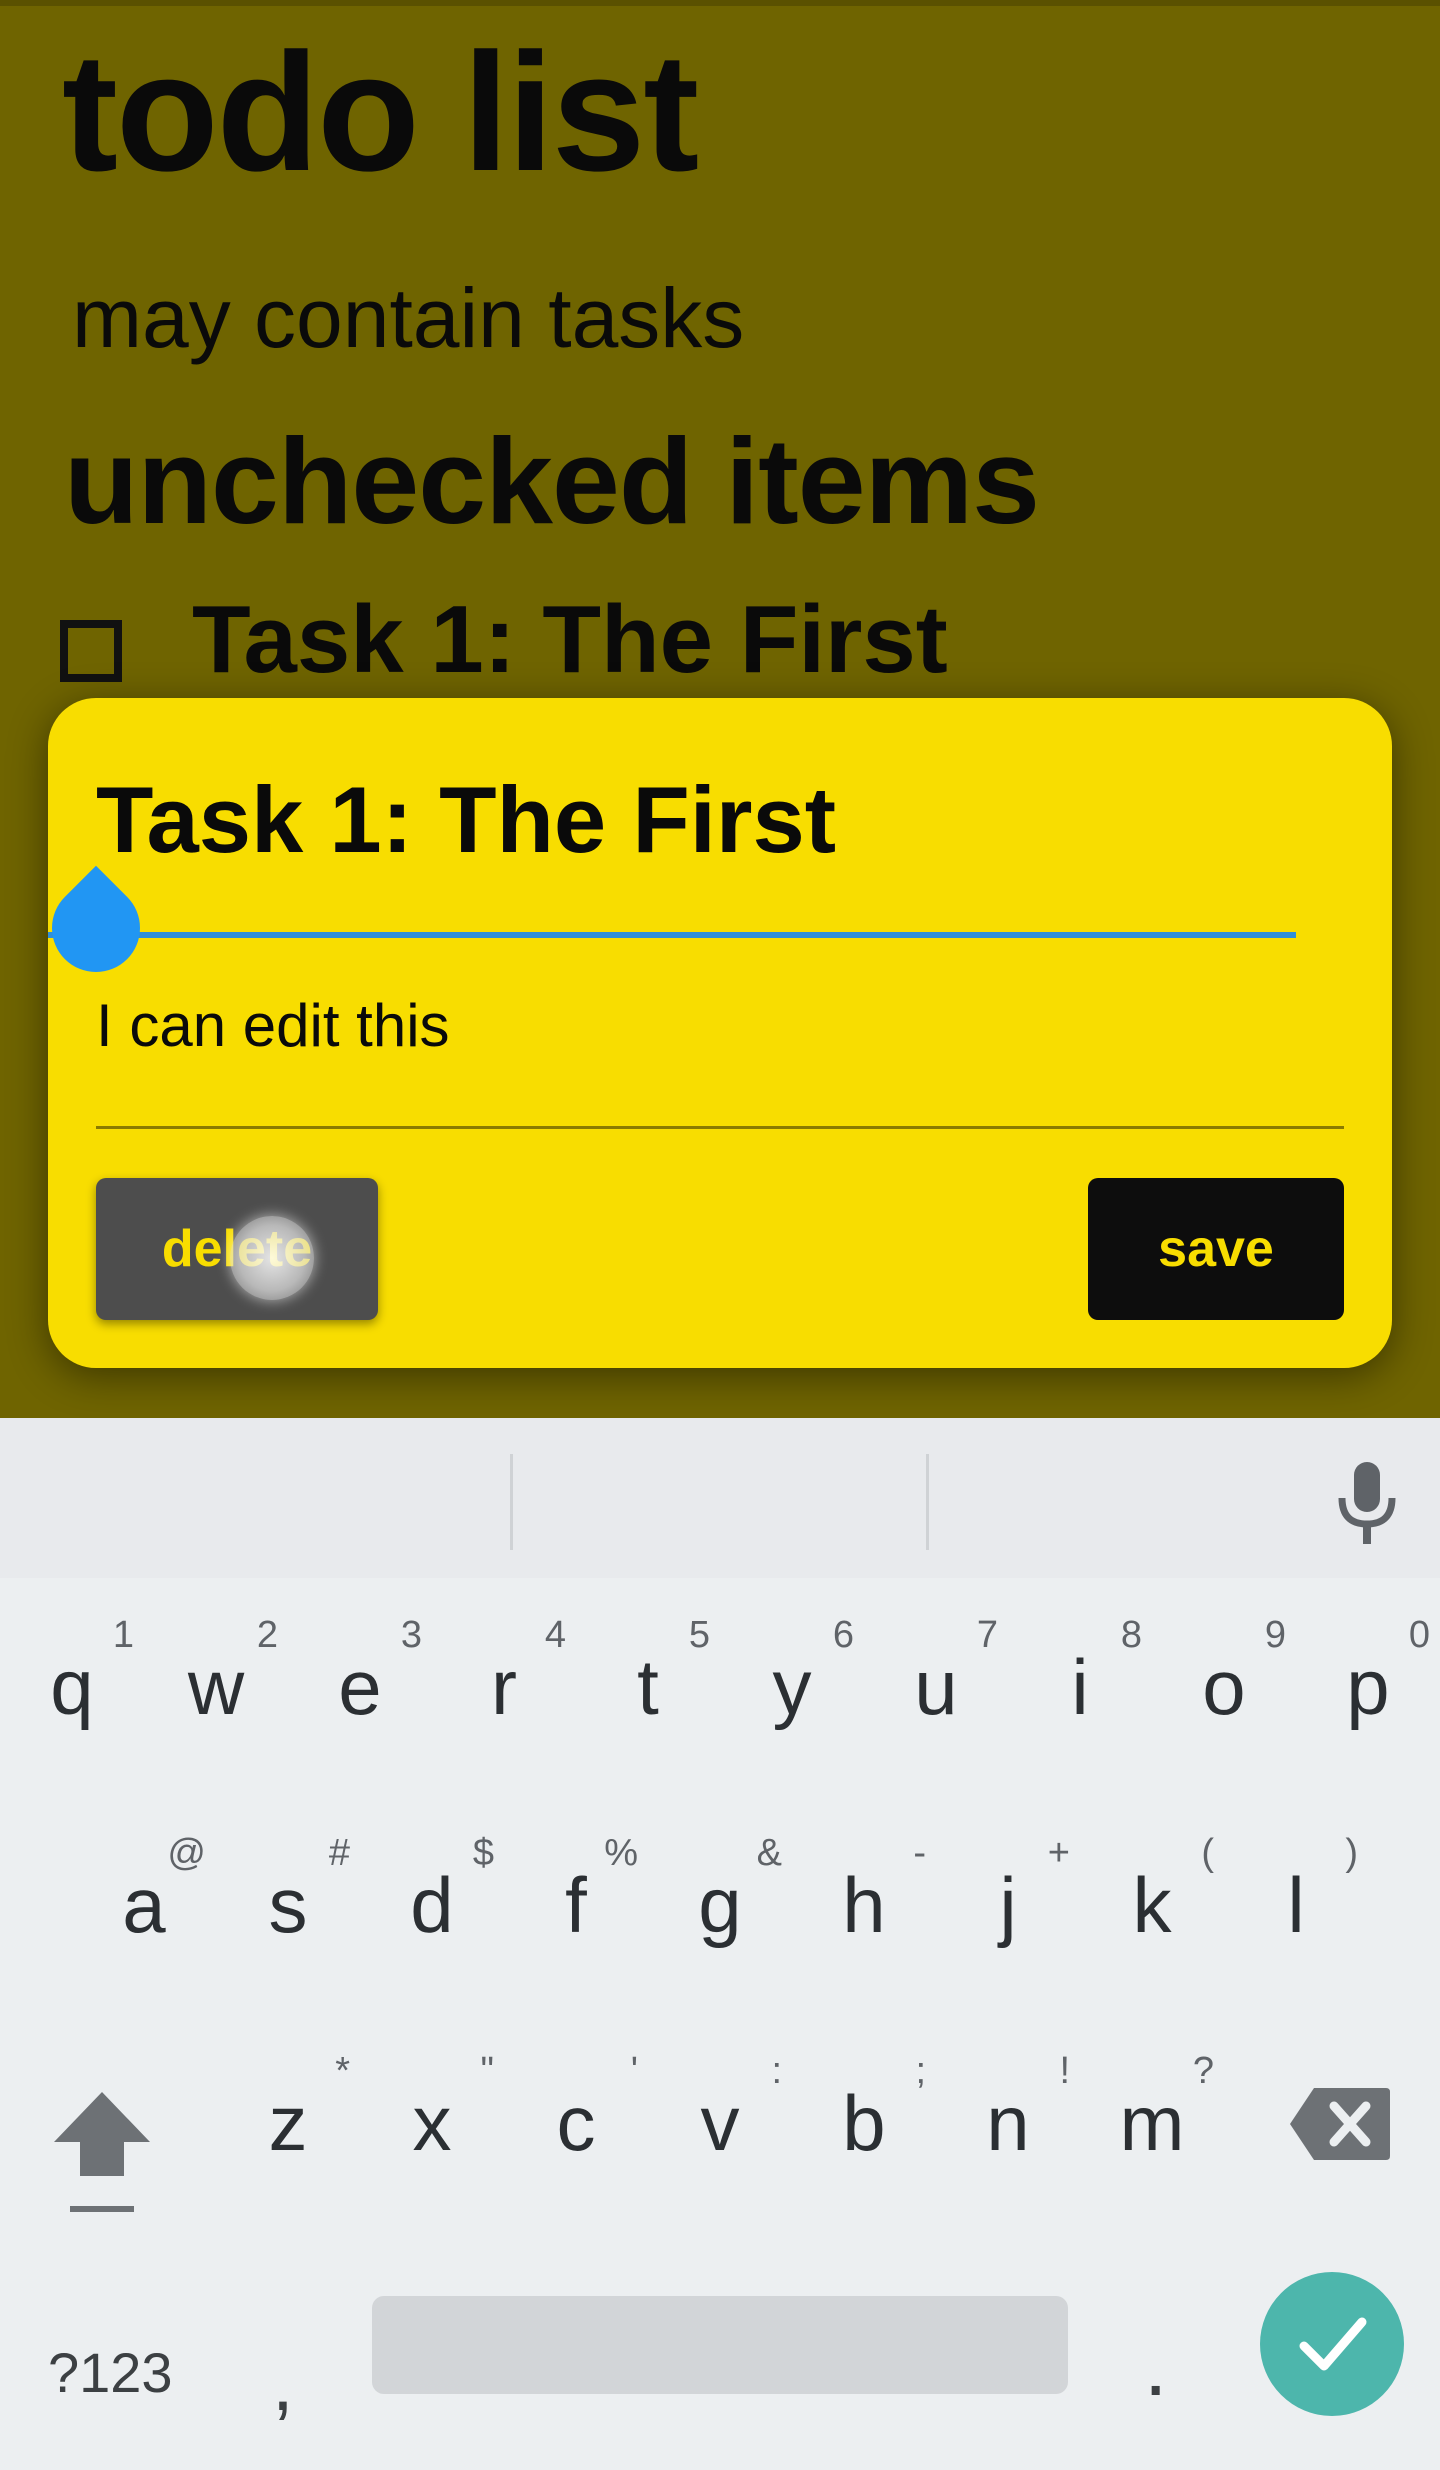 Image resolution: width=1440 pixels, height=2470 pixels. I want to click on key-label: b, so click(864, 2123).